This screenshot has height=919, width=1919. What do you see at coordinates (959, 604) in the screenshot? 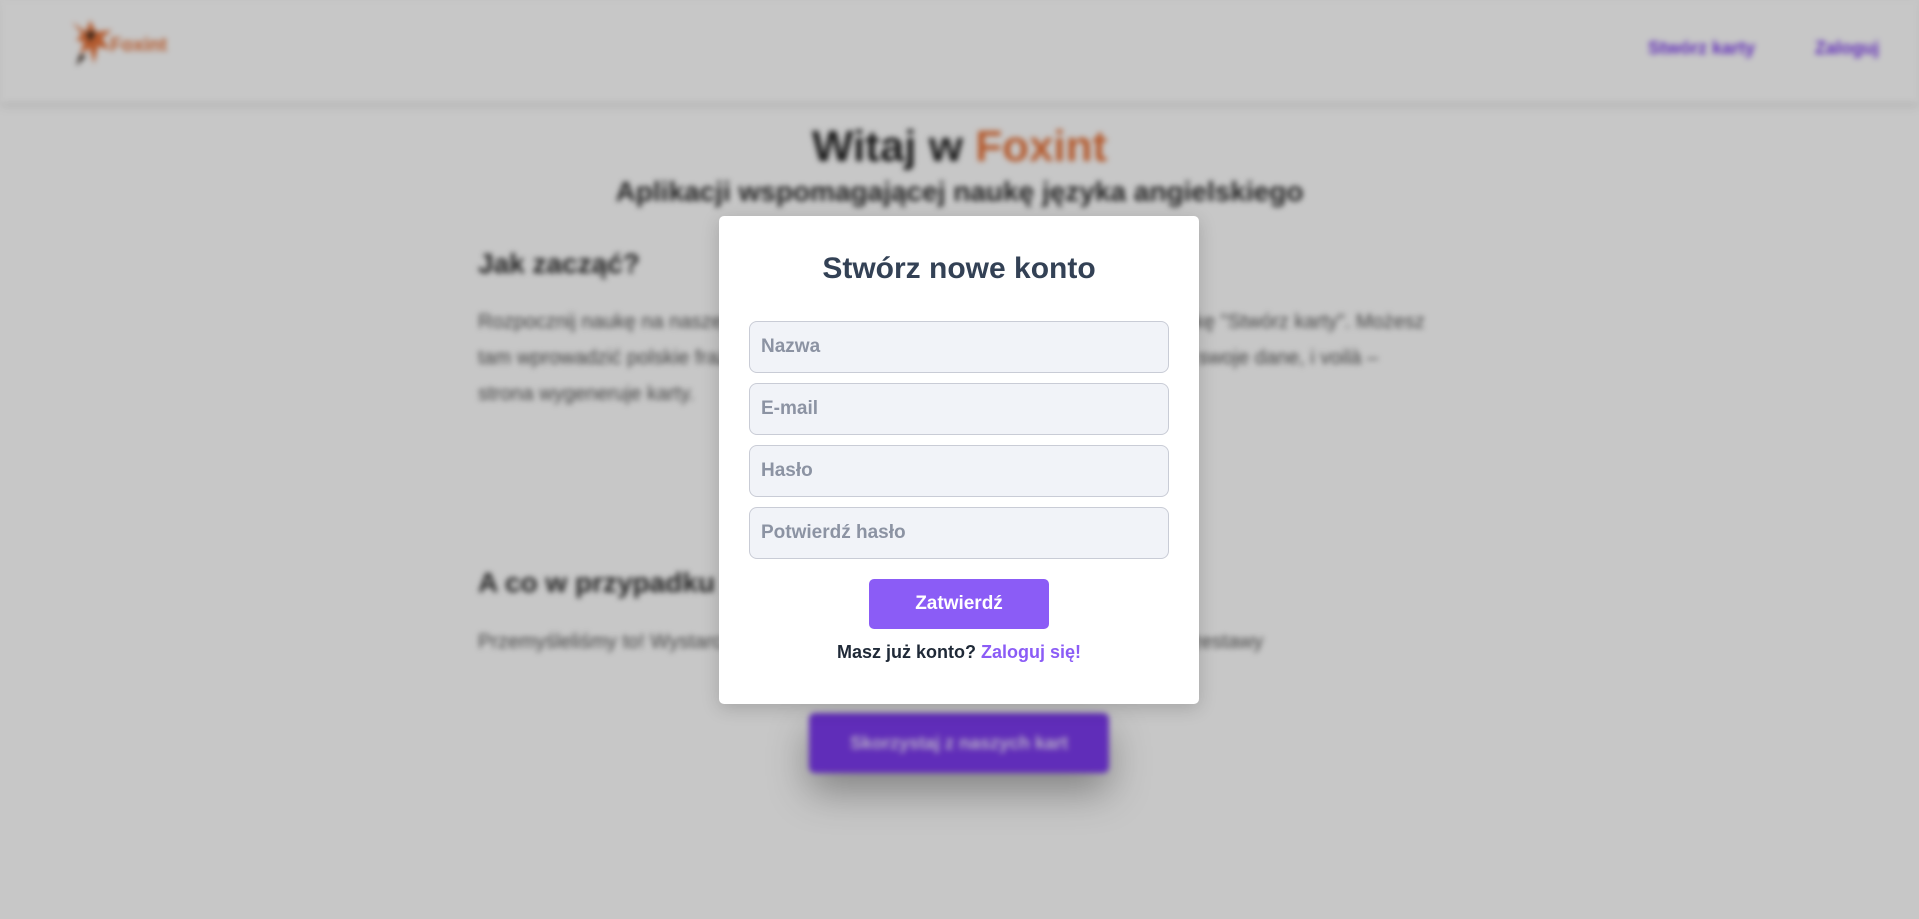
I see `submit-button: Zatwierdź` at bounding box center [959, 604].